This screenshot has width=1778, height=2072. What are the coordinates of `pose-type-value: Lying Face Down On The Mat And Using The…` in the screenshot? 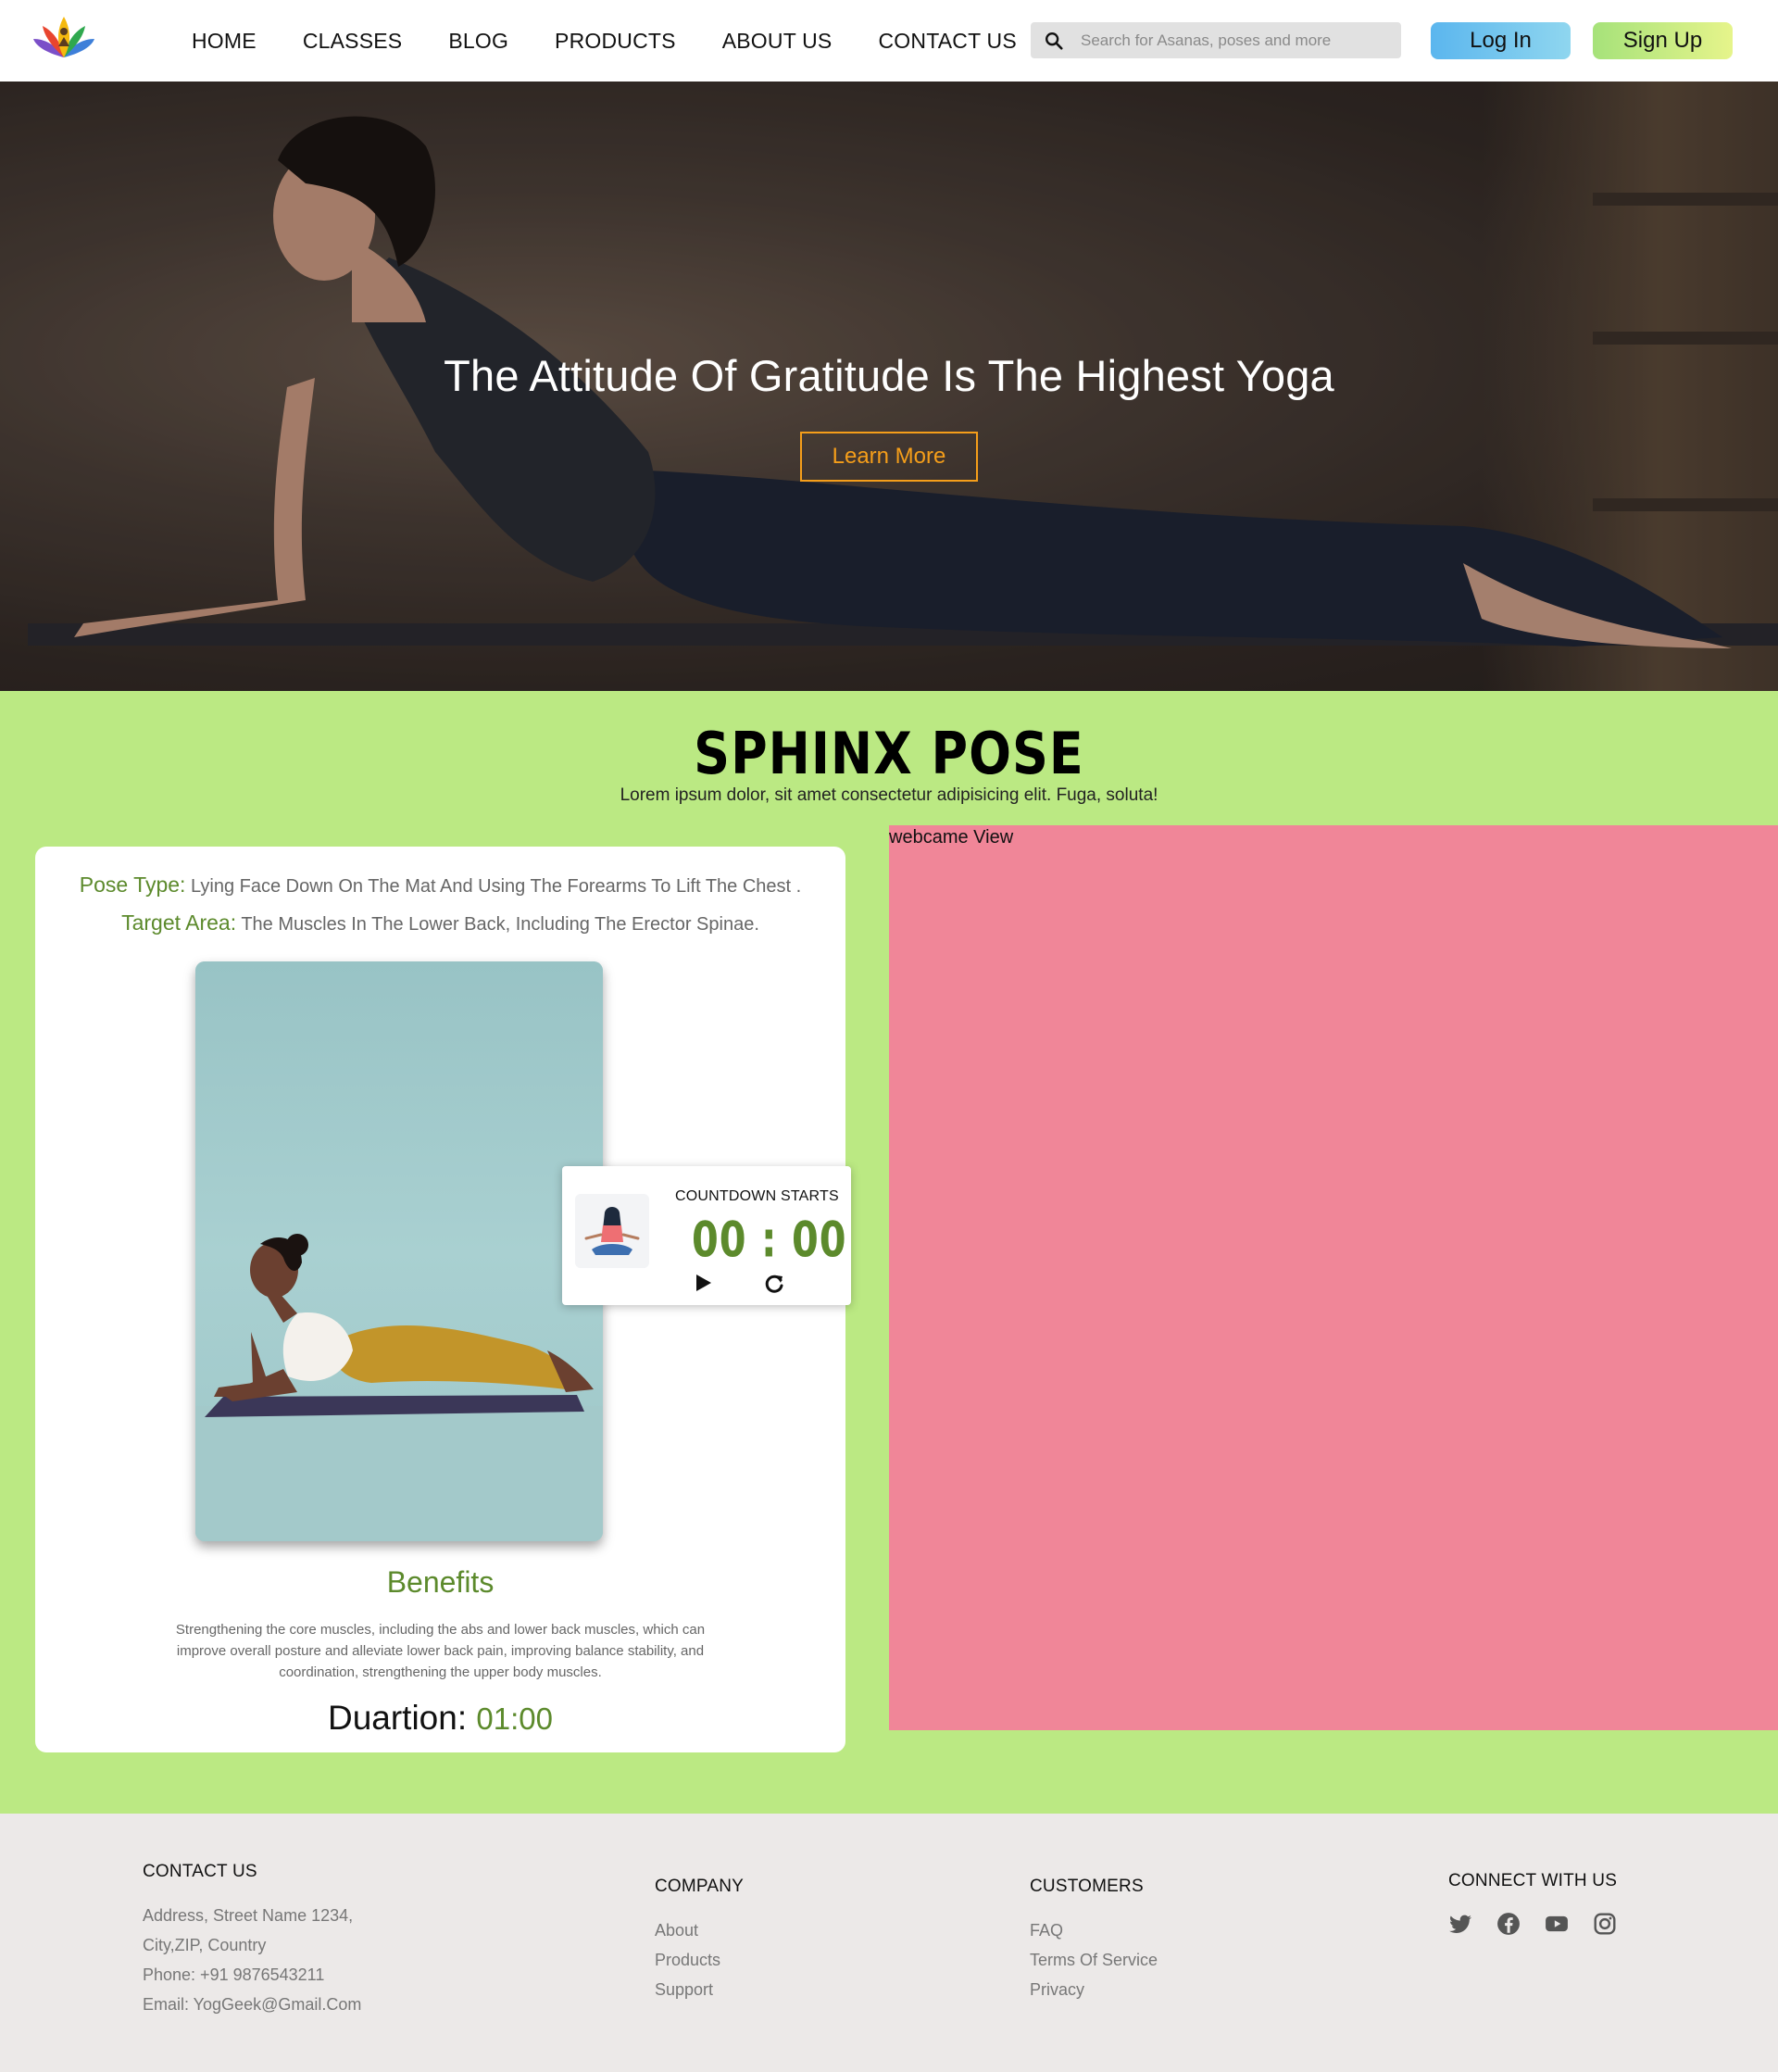 It's located at (497, 886).